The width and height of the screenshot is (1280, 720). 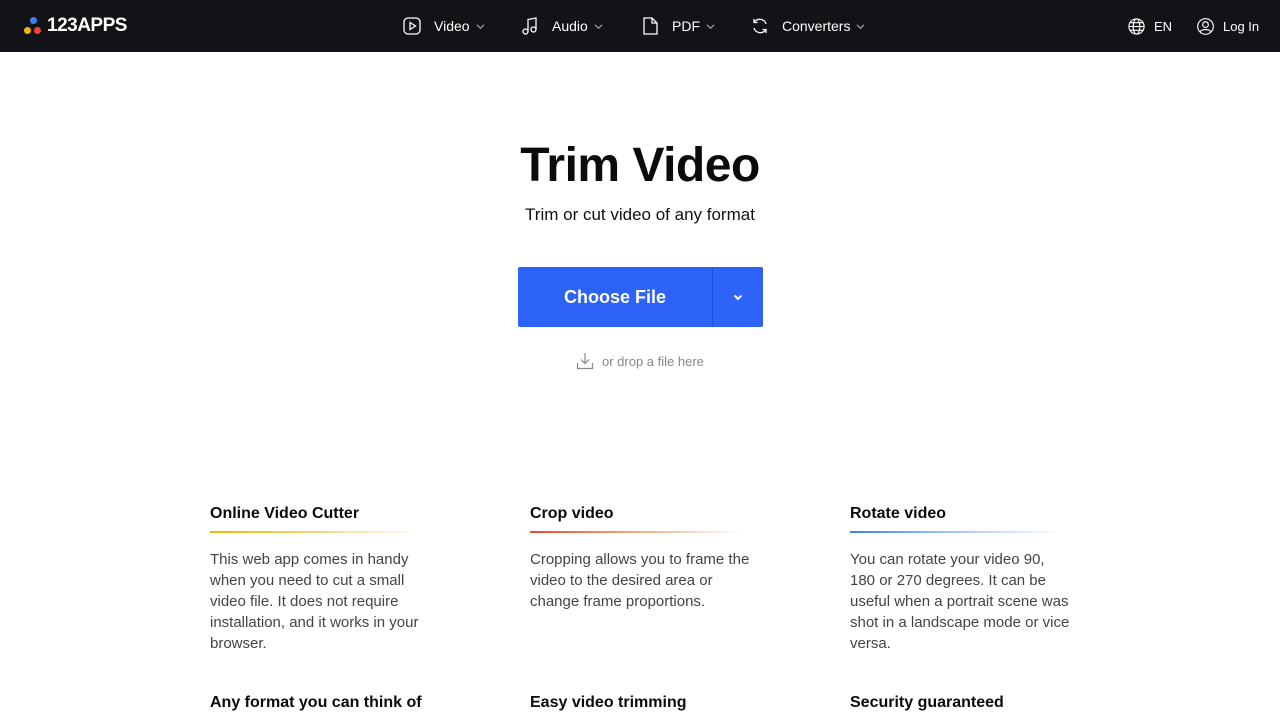 I want to click on logo: 123APPS, so click(x=75, y=26).